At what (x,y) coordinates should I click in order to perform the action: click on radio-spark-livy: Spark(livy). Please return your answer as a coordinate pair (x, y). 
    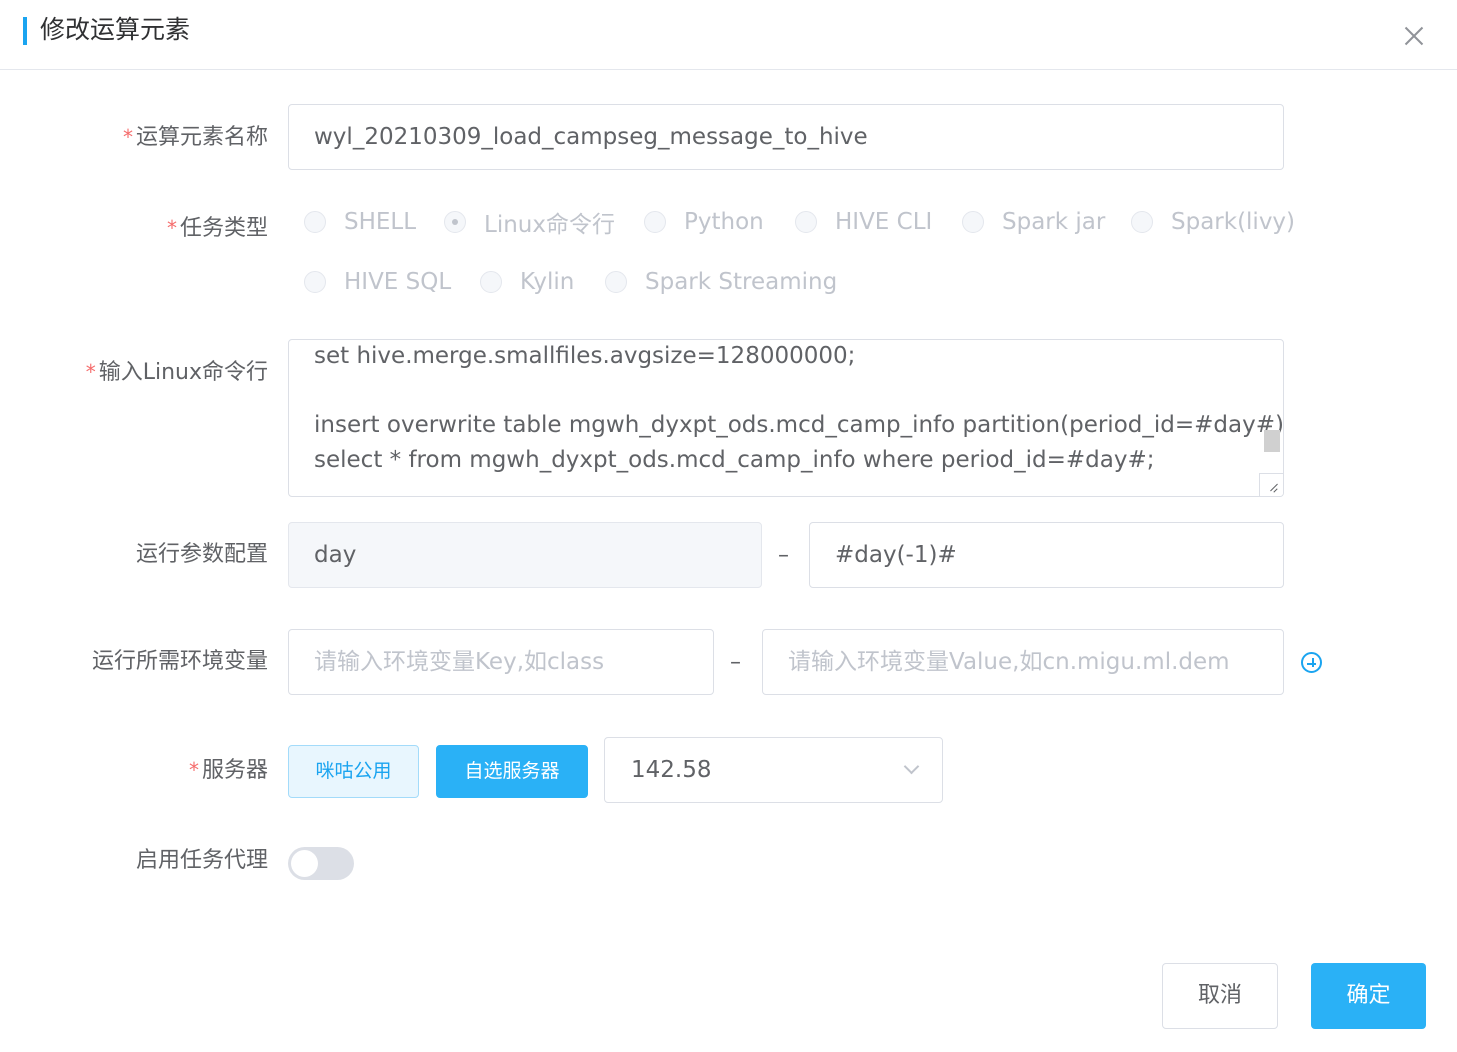
    Looking at the image, I should click on (1213, 222).